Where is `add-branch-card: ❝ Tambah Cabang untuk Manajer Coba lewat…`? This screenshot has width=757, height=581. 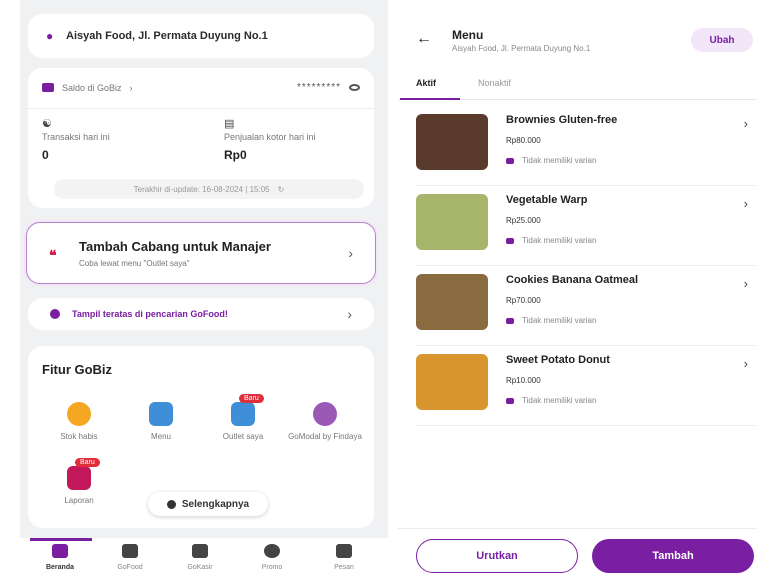
add-branch-card: ❝ Tambah Cabang untuk Manajer Coba lewat… is located at coordinates (201, 253).